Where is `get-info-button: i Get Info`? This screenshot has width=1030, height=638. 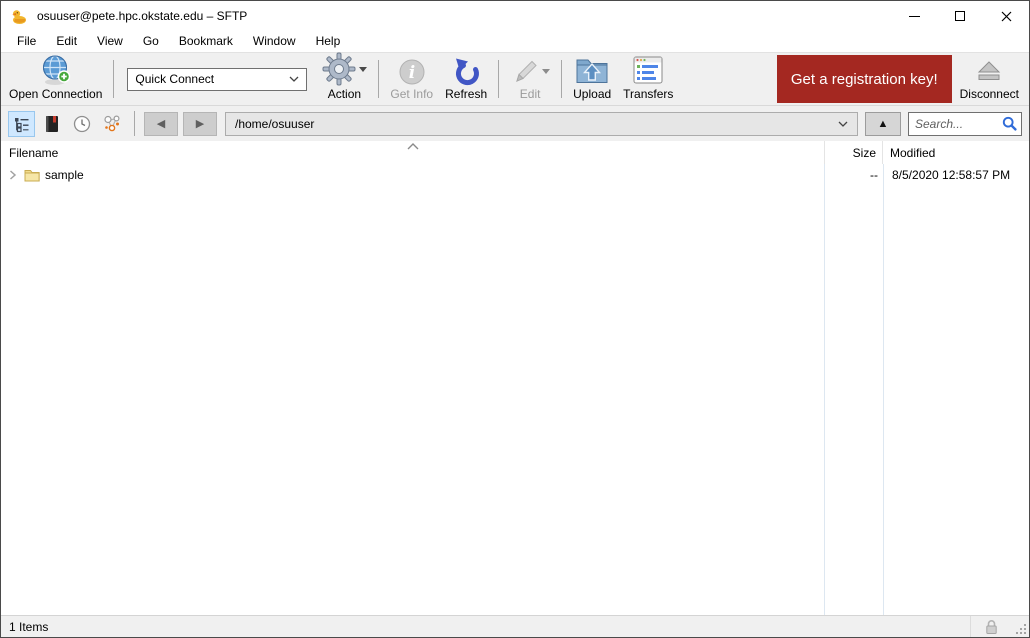 get-info-button: i Get Info is located at coordinates (411, 79).